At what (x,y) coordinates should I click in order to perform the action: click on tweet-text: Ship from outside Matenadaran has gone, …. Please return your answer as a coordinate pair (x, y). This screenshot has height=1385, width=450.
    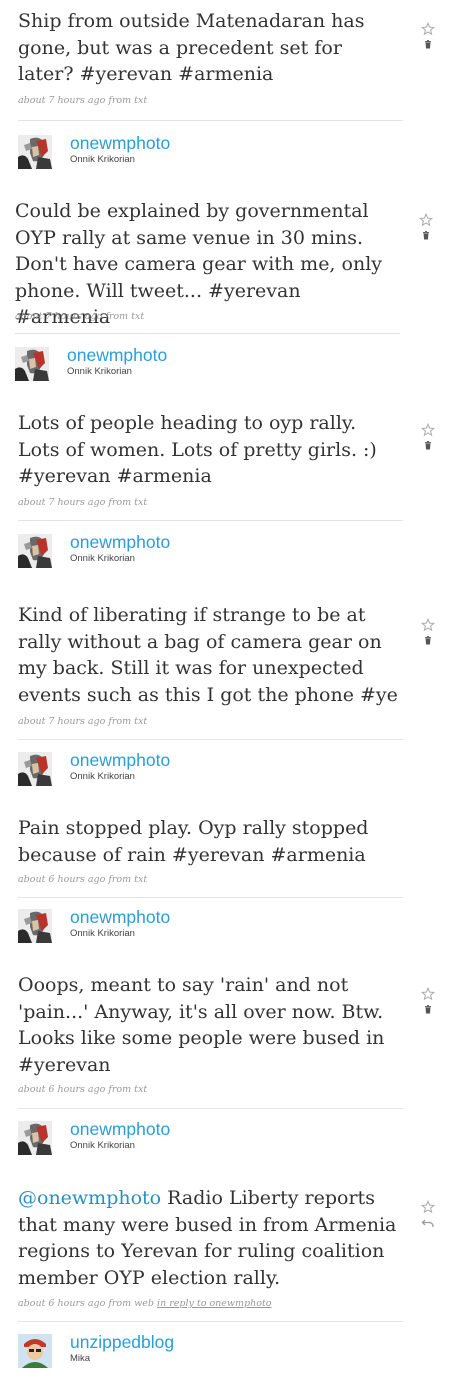
    Looking at the image, I should click on (191, 47).